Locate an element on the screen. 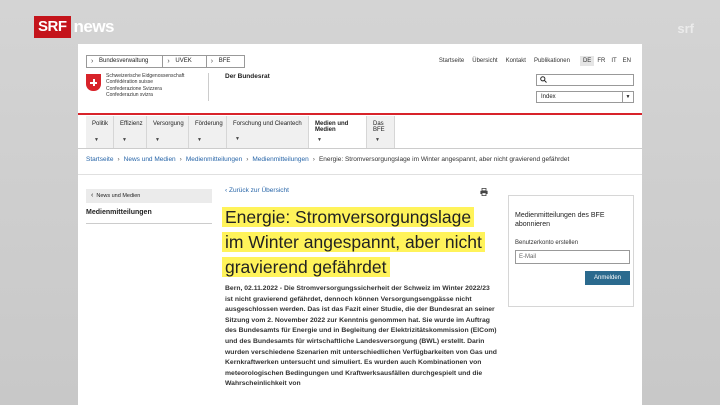 Image resolution: width=720 pixels, height=405 pixels. top-crumb-uvek: UVEK is located at coordinates (184, 61).